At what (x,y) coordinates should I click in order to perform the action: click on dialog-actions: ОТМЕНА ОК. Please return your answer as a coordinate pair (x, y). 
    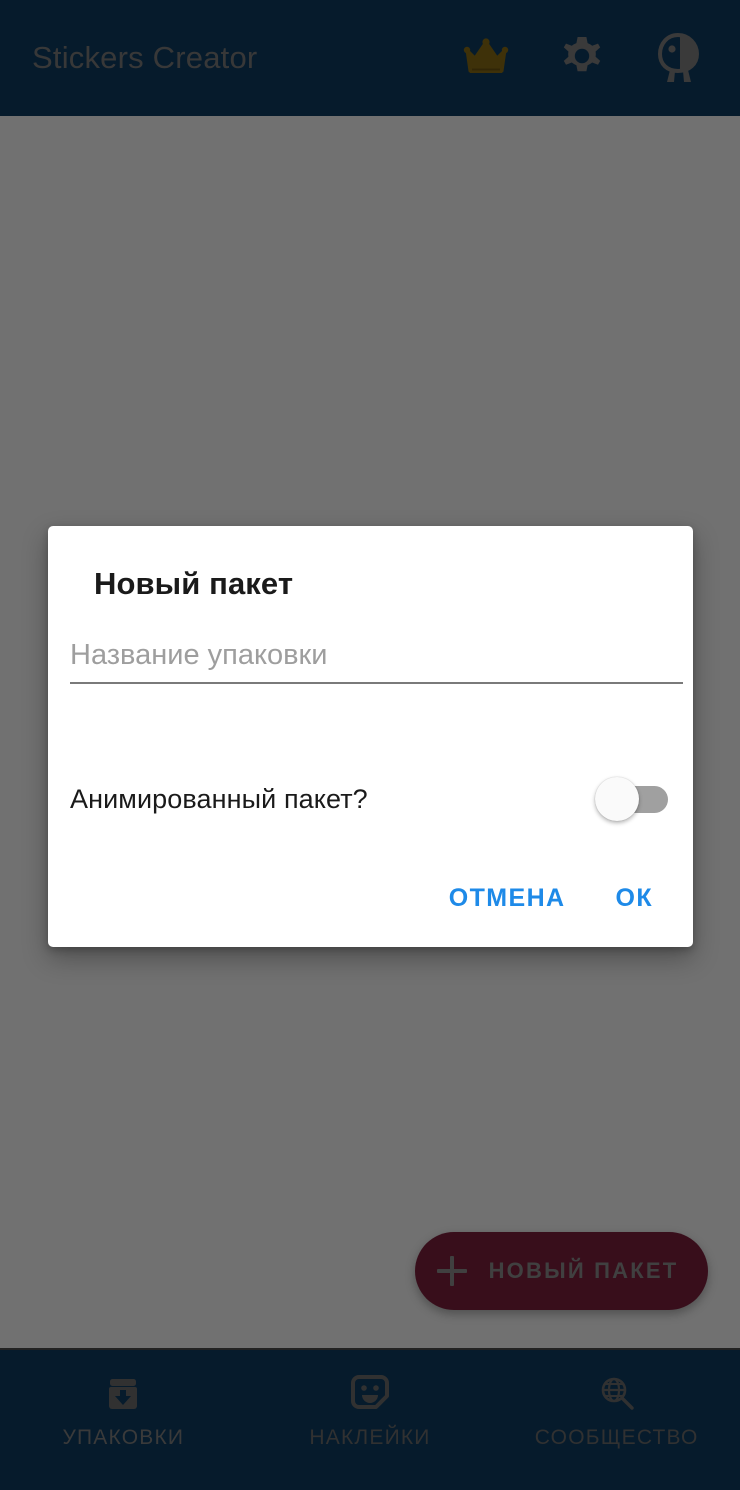
    Looking at the image, I should click on (551, 898).